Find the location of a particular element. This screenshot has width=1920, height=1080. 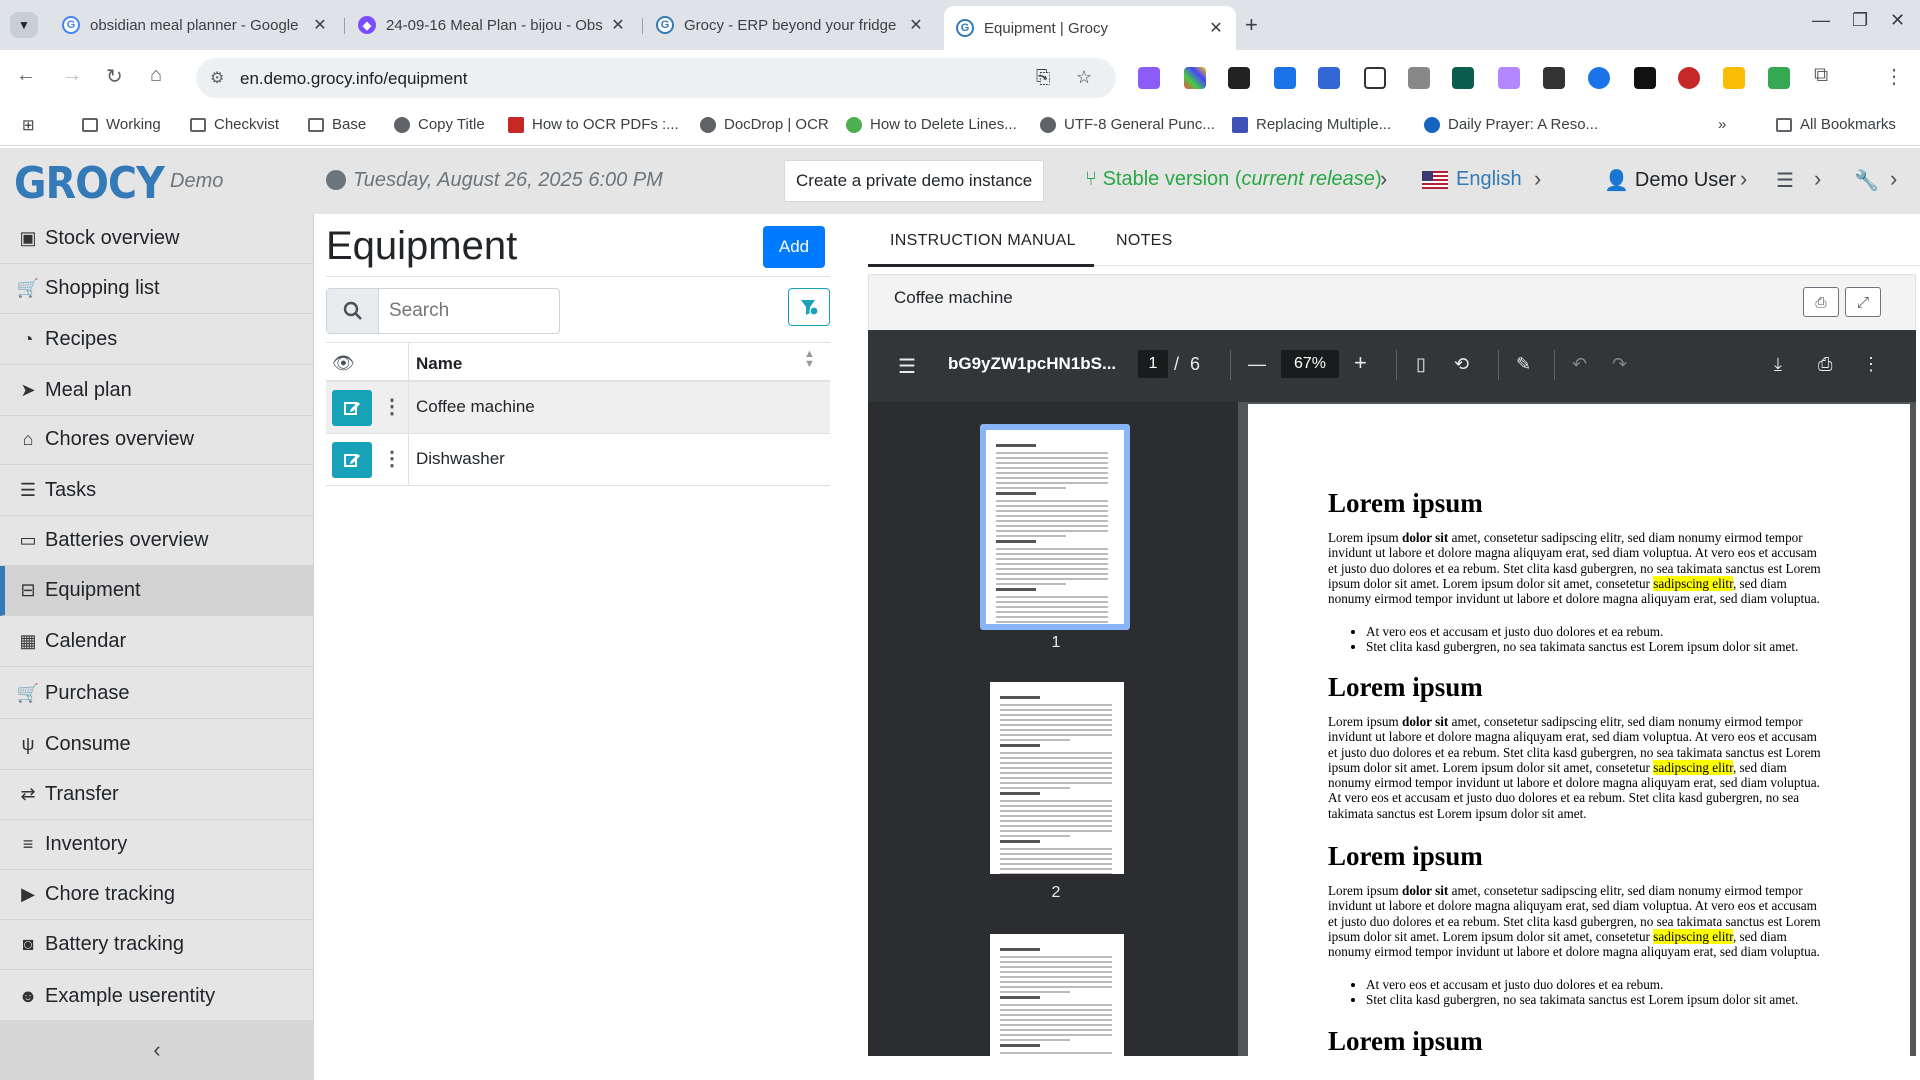

language-selector: English is located at coordinates (1472, 179).